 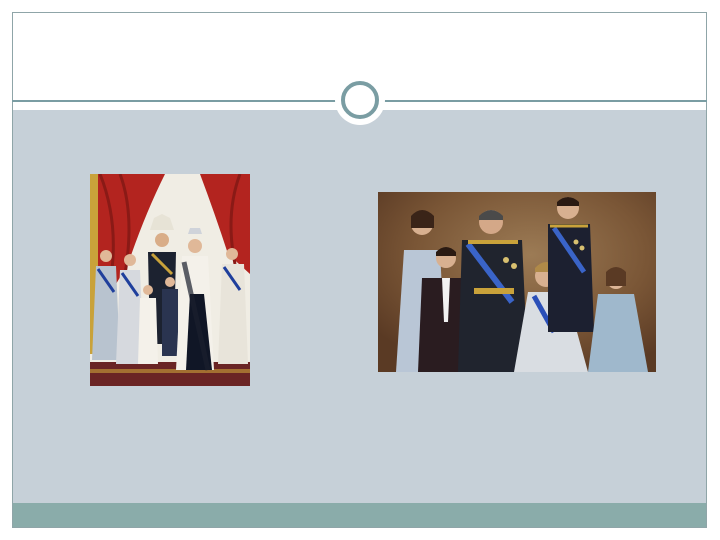 What do you see at coordinates (359, 515) in the screenshot?
I see `footer-bar` at bounding box center [359, 515].